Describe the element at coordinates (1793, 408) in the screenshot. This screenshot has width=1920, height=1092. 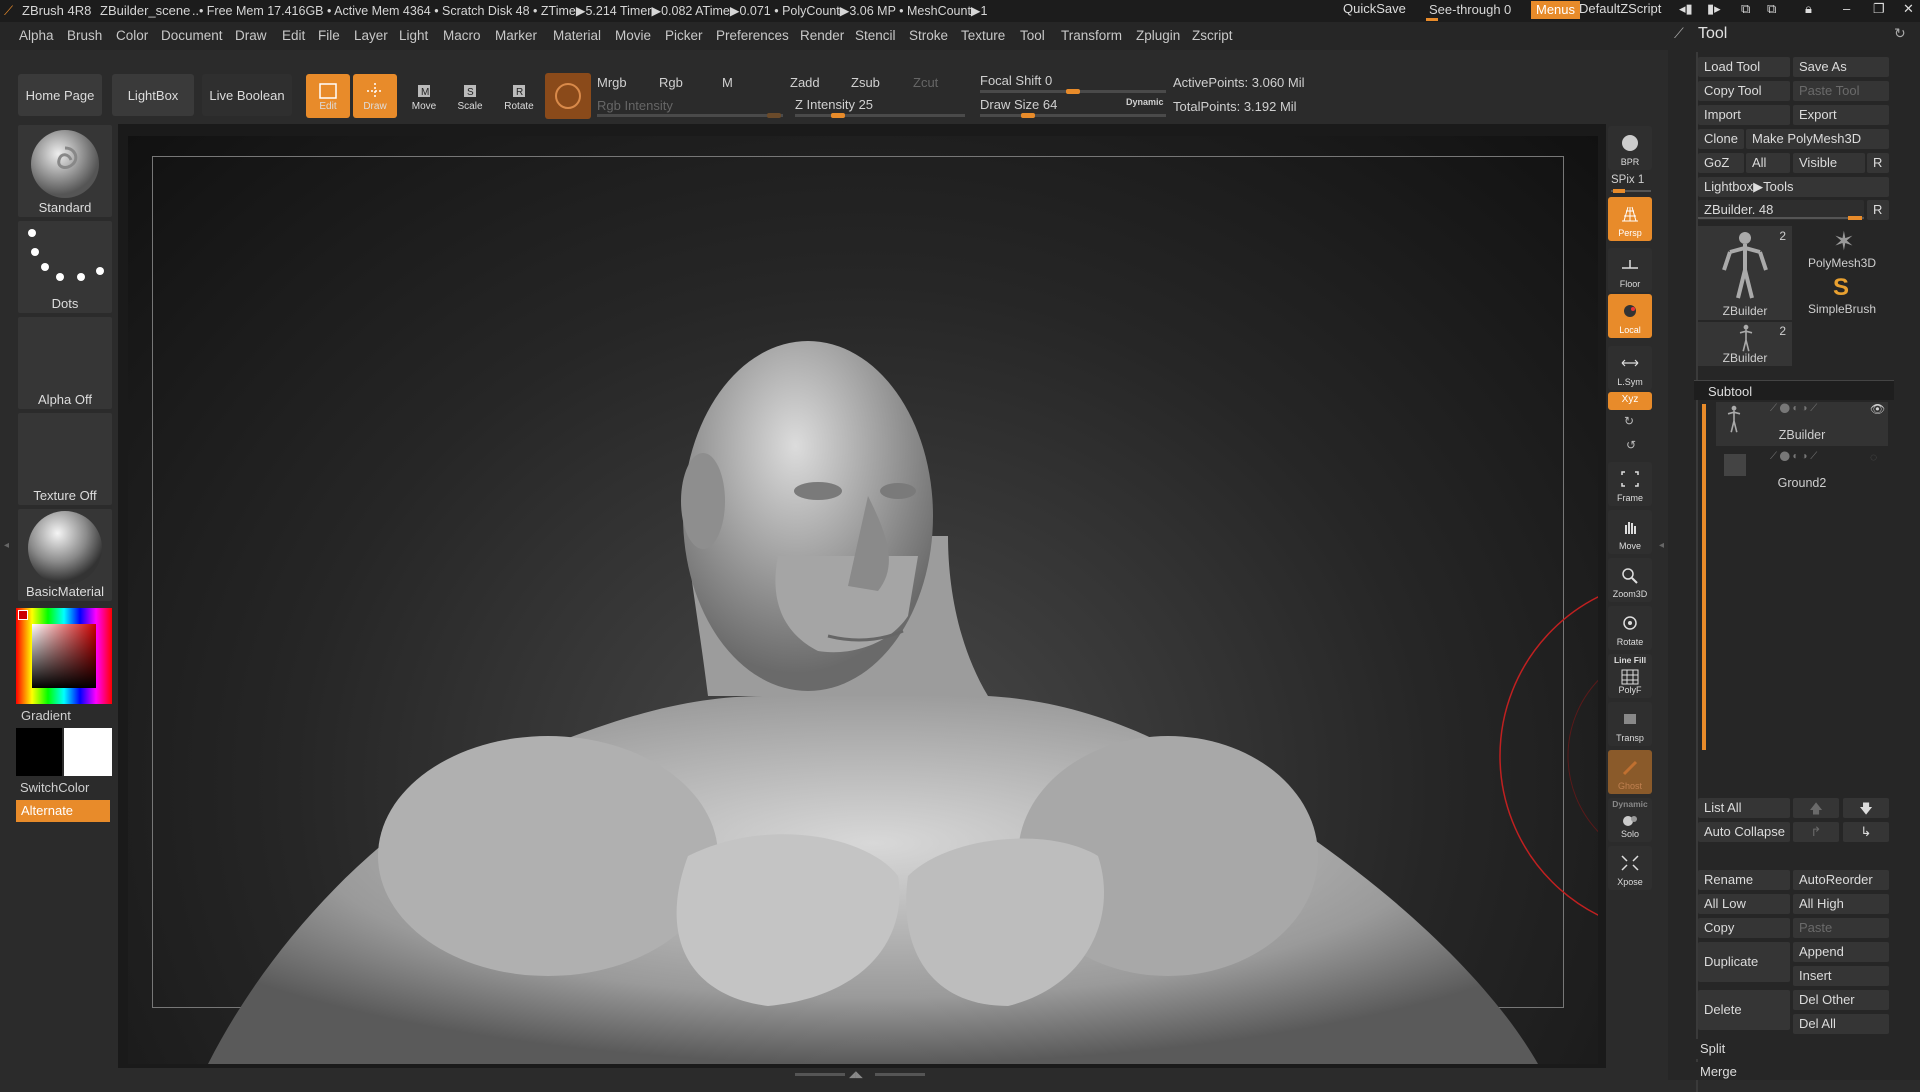
I see `subtool-zbuilder-controls-icons: ⟋ ⬤ ◐ ◑ ⟋` at that location.